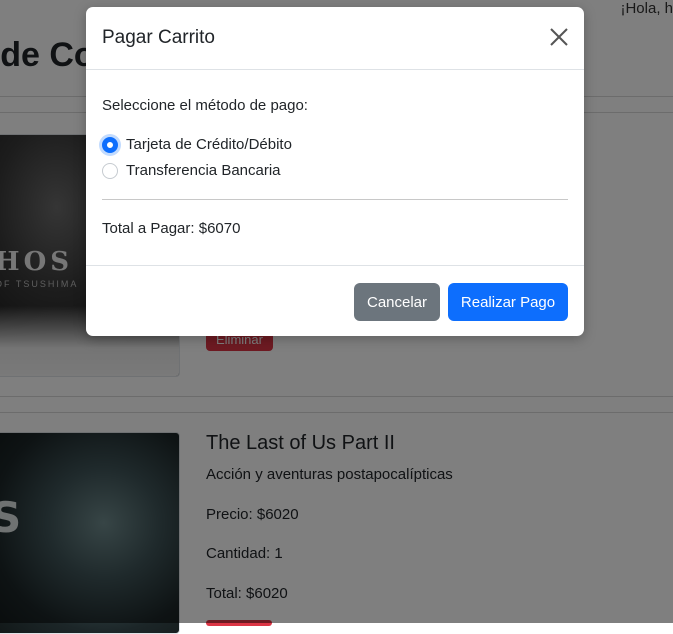  Describe the element at coordinates (171, 228) in the screenshot. I see `total-to-pay: Total a Pagar: $6070` at that location.